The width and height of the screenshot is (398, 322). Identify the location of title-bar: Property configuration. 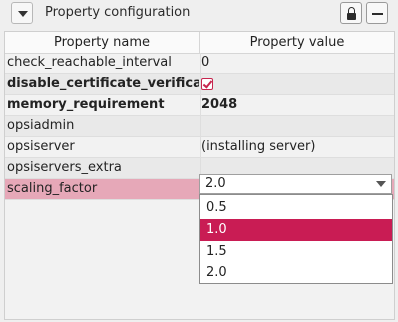
(199, 13).